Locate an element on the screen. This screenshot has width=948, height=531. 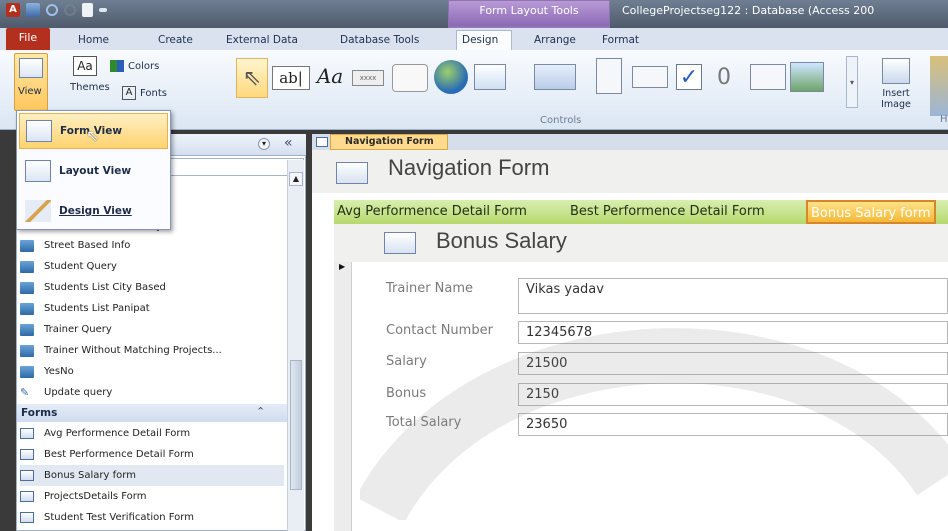
nav-tab-avg-performence: Avg Performence Detail Form is located at coordinates (432, 212).